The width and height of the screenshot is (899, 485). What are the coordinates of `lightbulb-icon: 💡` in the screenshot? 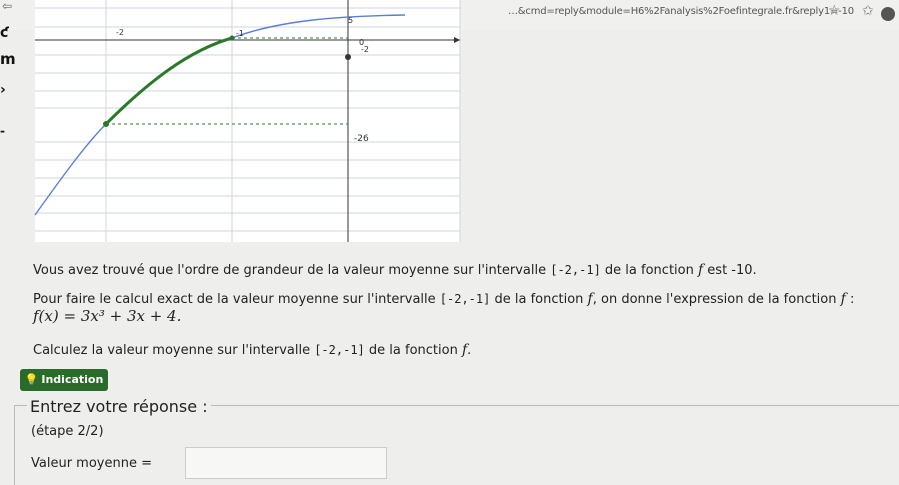 It's located at (31, 379).